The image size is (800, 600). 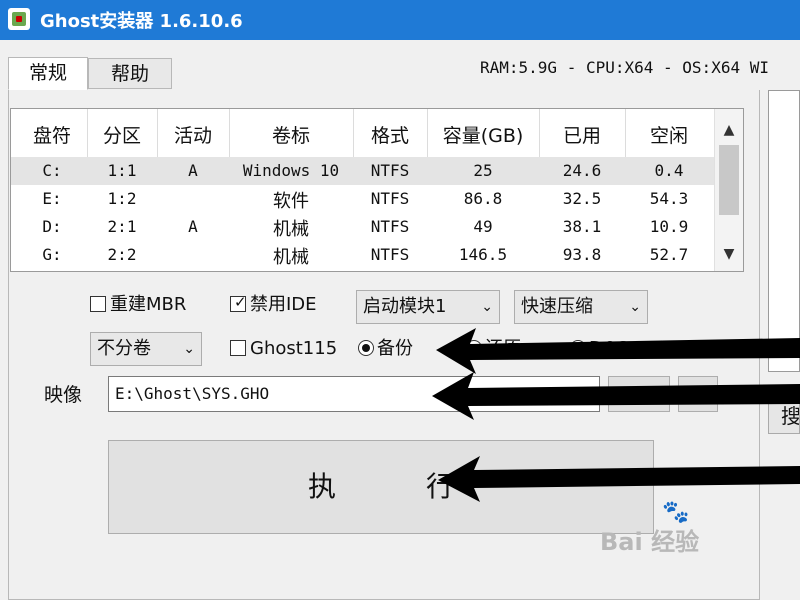 What do you see at coordinates (650, 528) in the screenshot?
I see `baidu-watermark: 🐾 Bai 经验` at bounding box center [650, 528].